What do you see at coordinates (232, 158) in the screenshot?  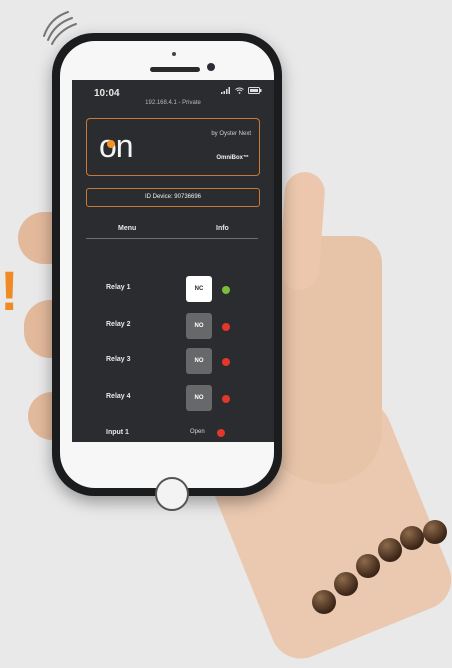 I see `product-name: OmniBox™` at bounding box center [232, 158].